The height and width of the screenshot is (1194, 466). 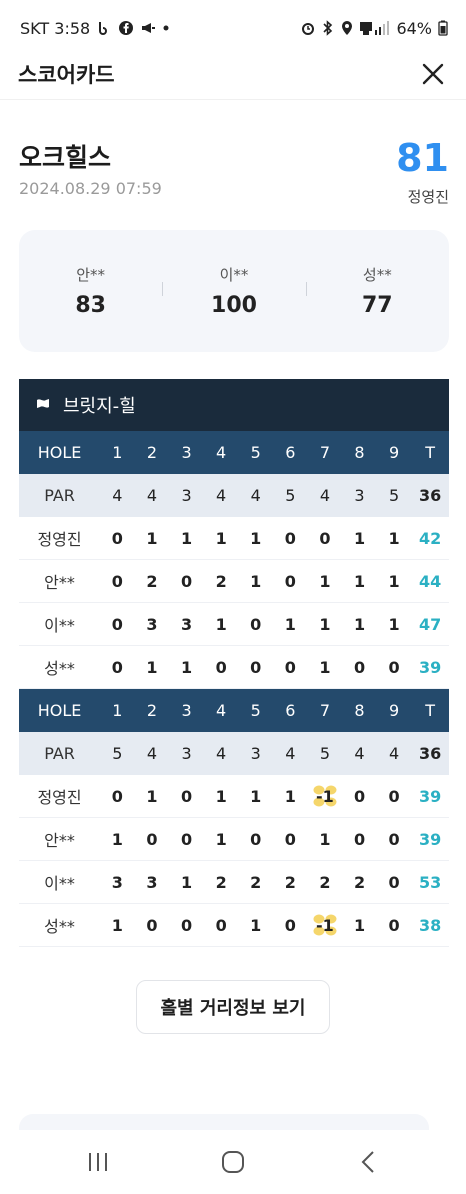 I want to click on player-score-row: 이** 0 3 3 1 0 1 1 1 1 47, so click(x=234, y=624).